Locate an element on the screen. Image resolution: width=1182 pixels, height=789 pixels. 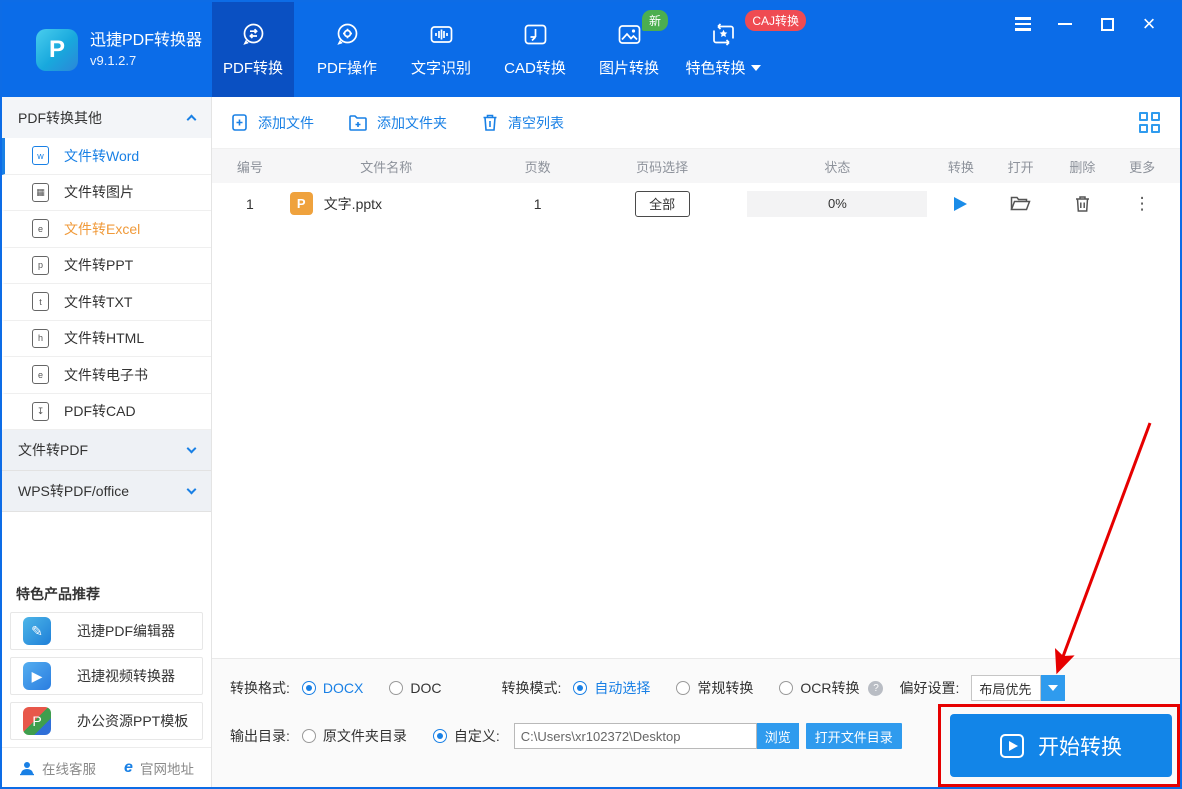
radio-label: OCR转换 is located at coordinates (830, 688).